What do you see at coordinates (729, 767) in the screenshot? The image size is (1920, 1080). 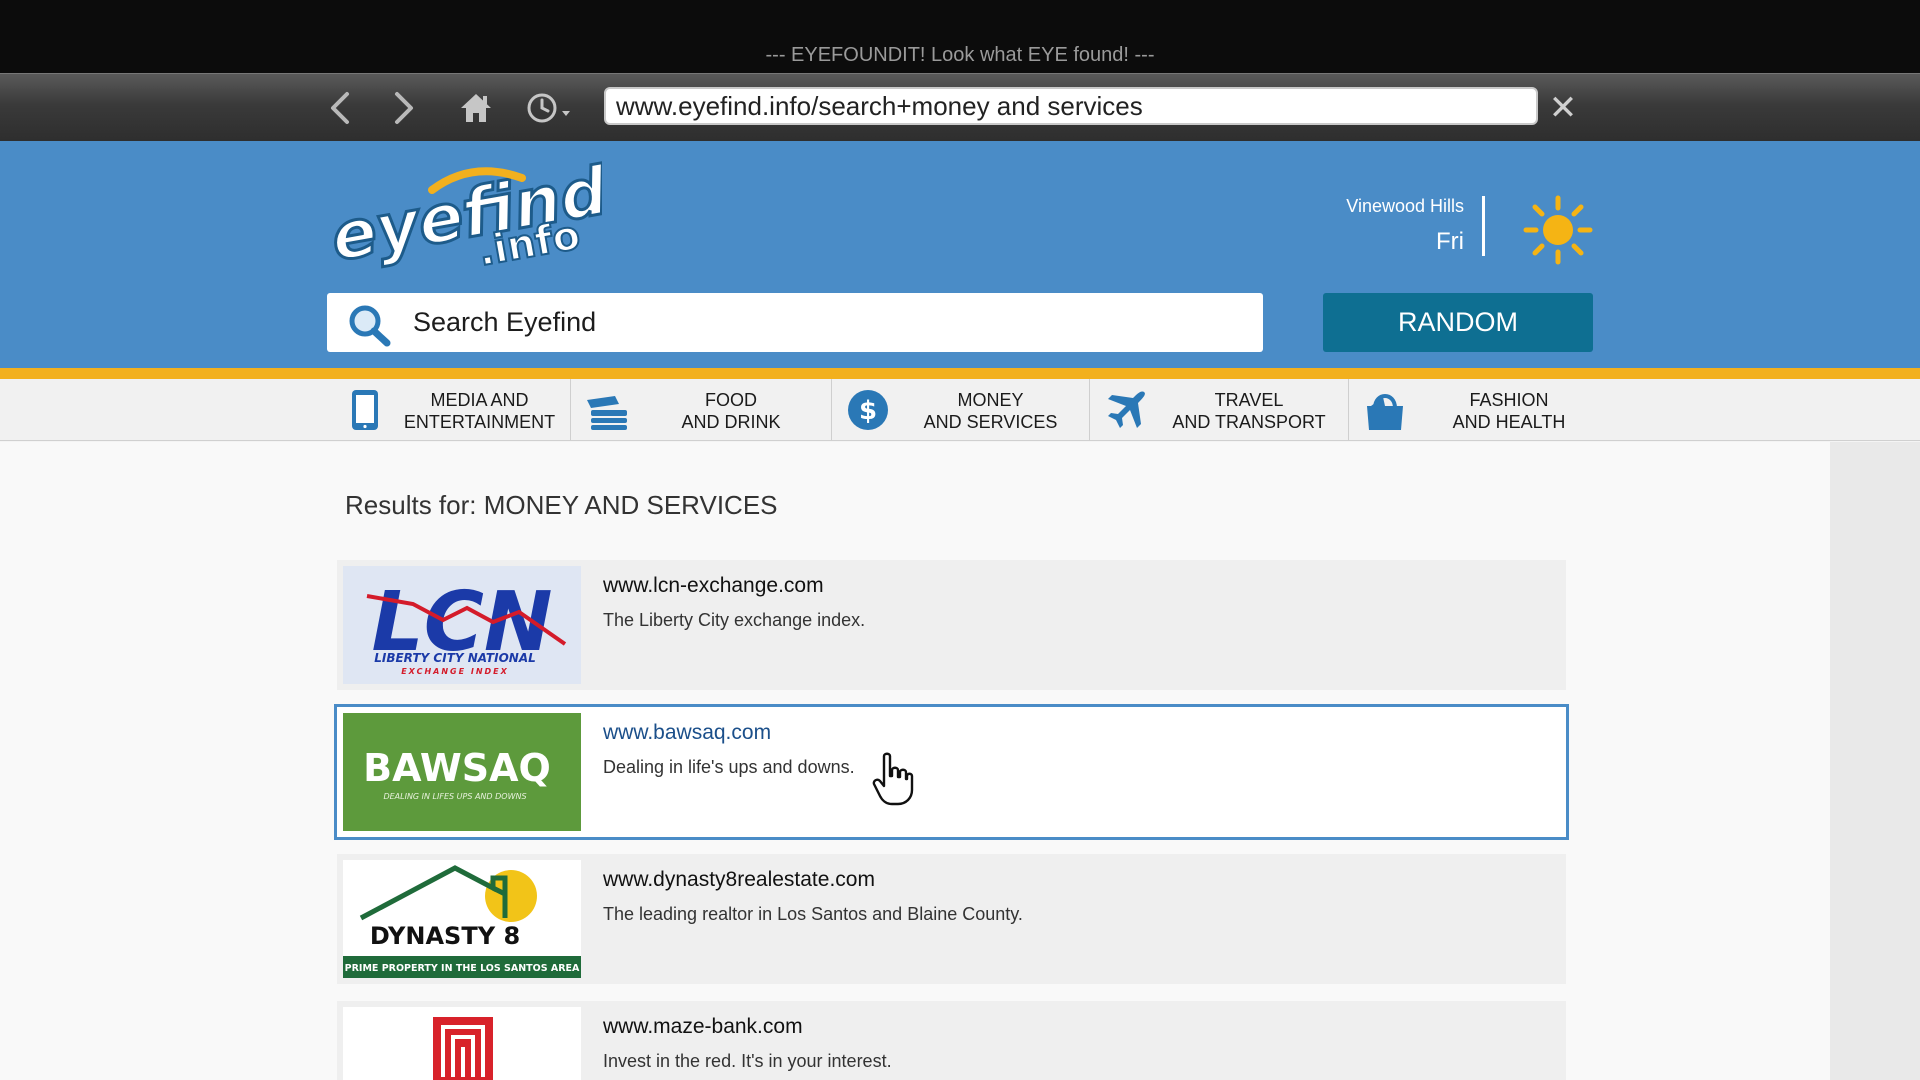 I see `result-description: Dealing in life's ups and downs.` at bounding box center [729, 767].